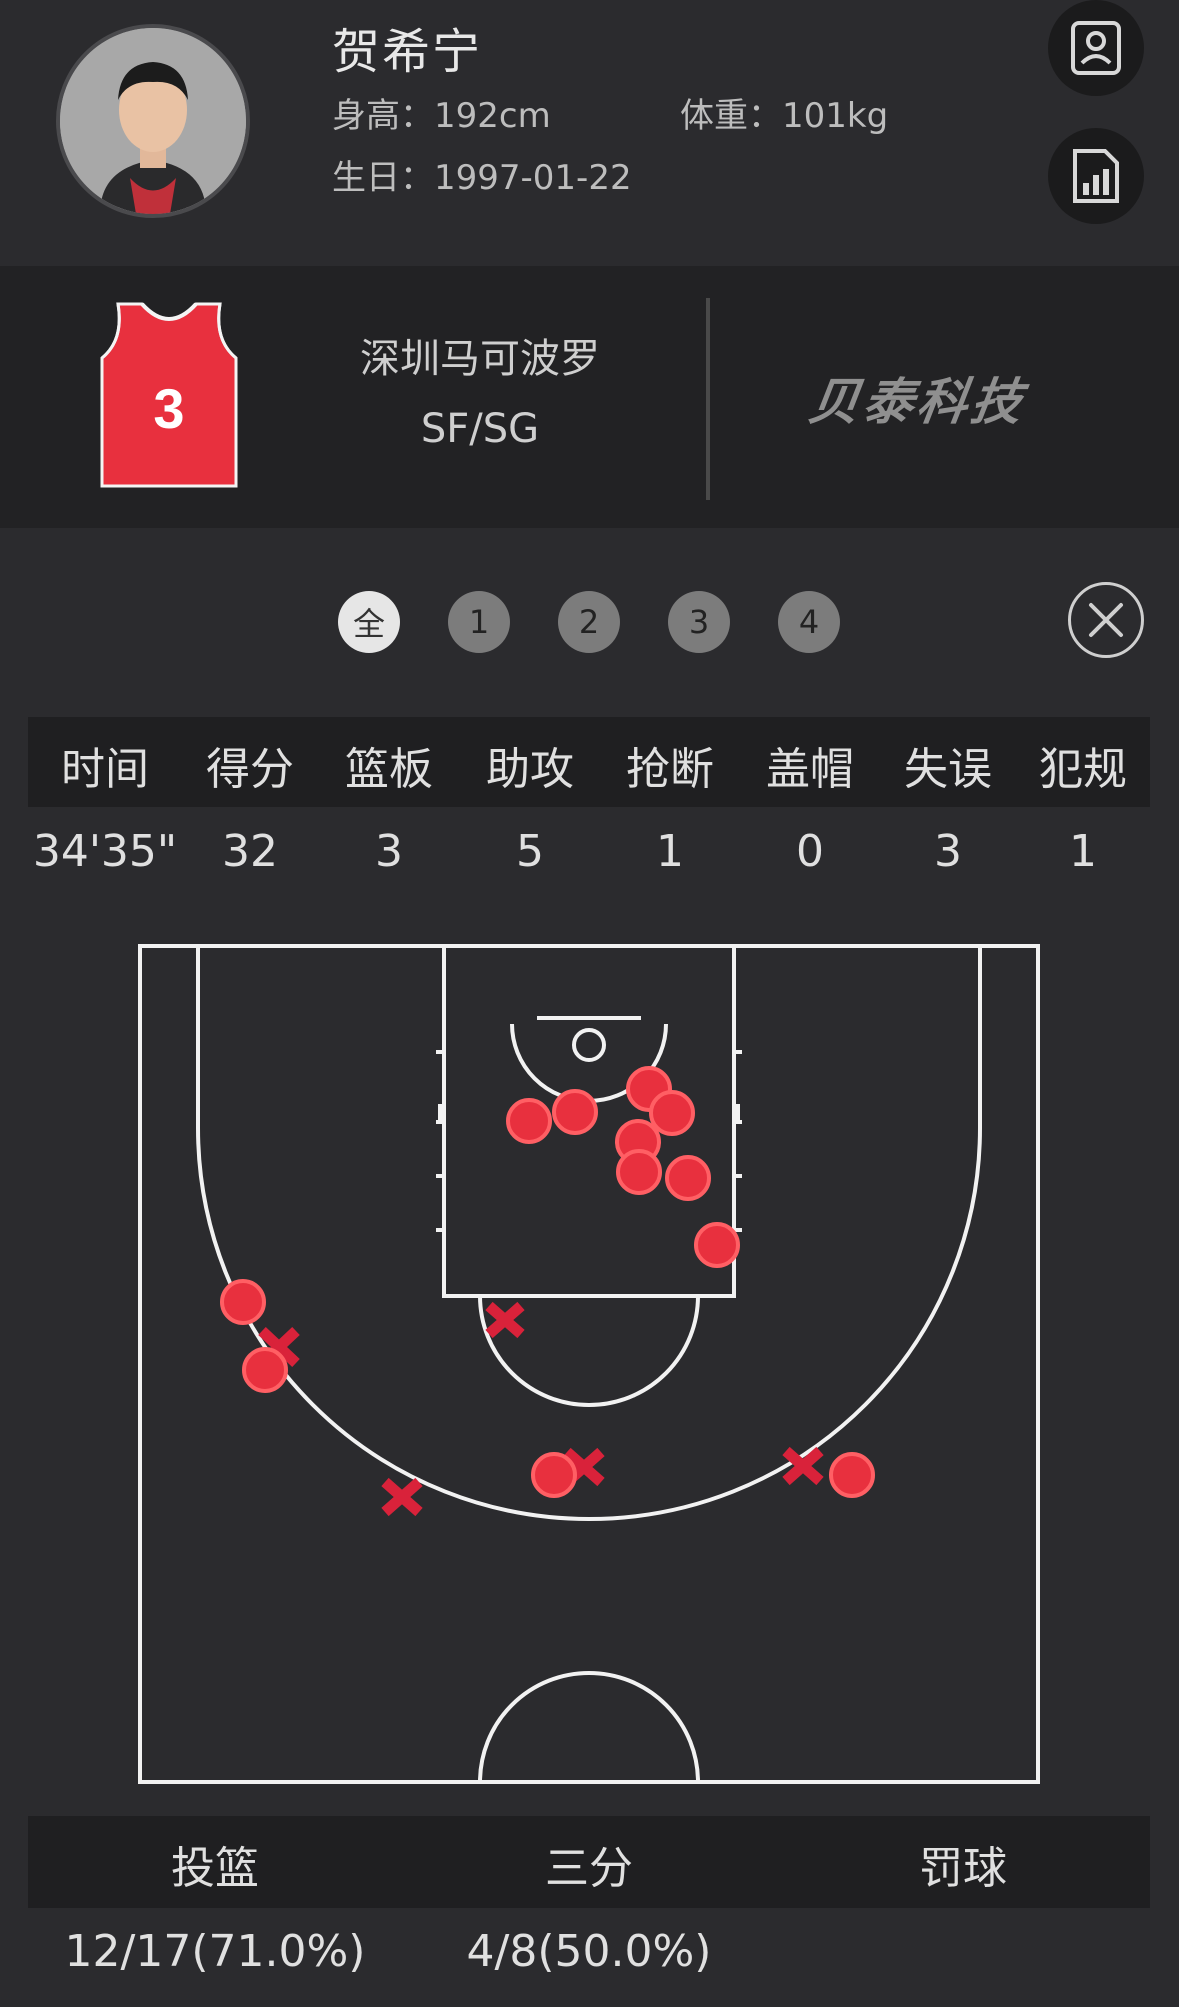 Image resolution: width=1179 pixels, height=2007 pixels. Describe the element at coordinates (530, 769) in the screenshot. I see `stat-header-assists: 助攻` at that location.